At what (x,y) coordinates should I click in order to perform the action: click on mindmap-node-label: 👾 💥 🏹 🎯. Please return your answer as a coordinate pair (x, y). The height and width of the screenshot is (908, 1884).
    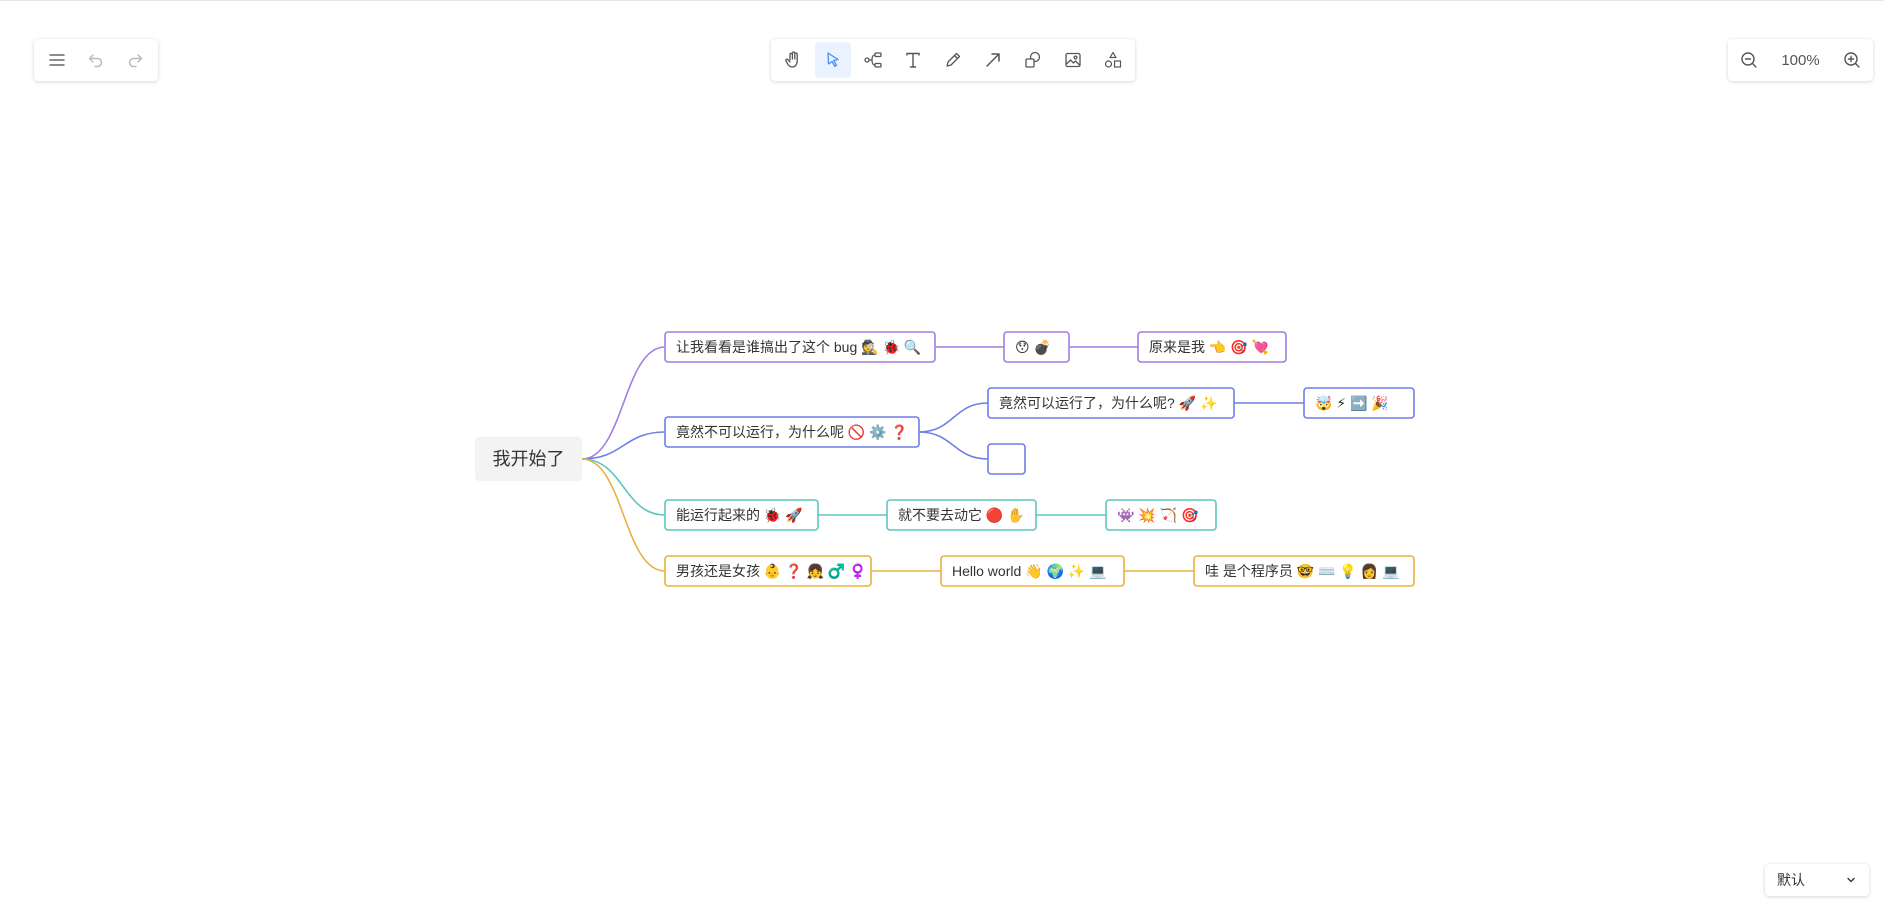
    Looking at the image, I should click on (1158, 515).